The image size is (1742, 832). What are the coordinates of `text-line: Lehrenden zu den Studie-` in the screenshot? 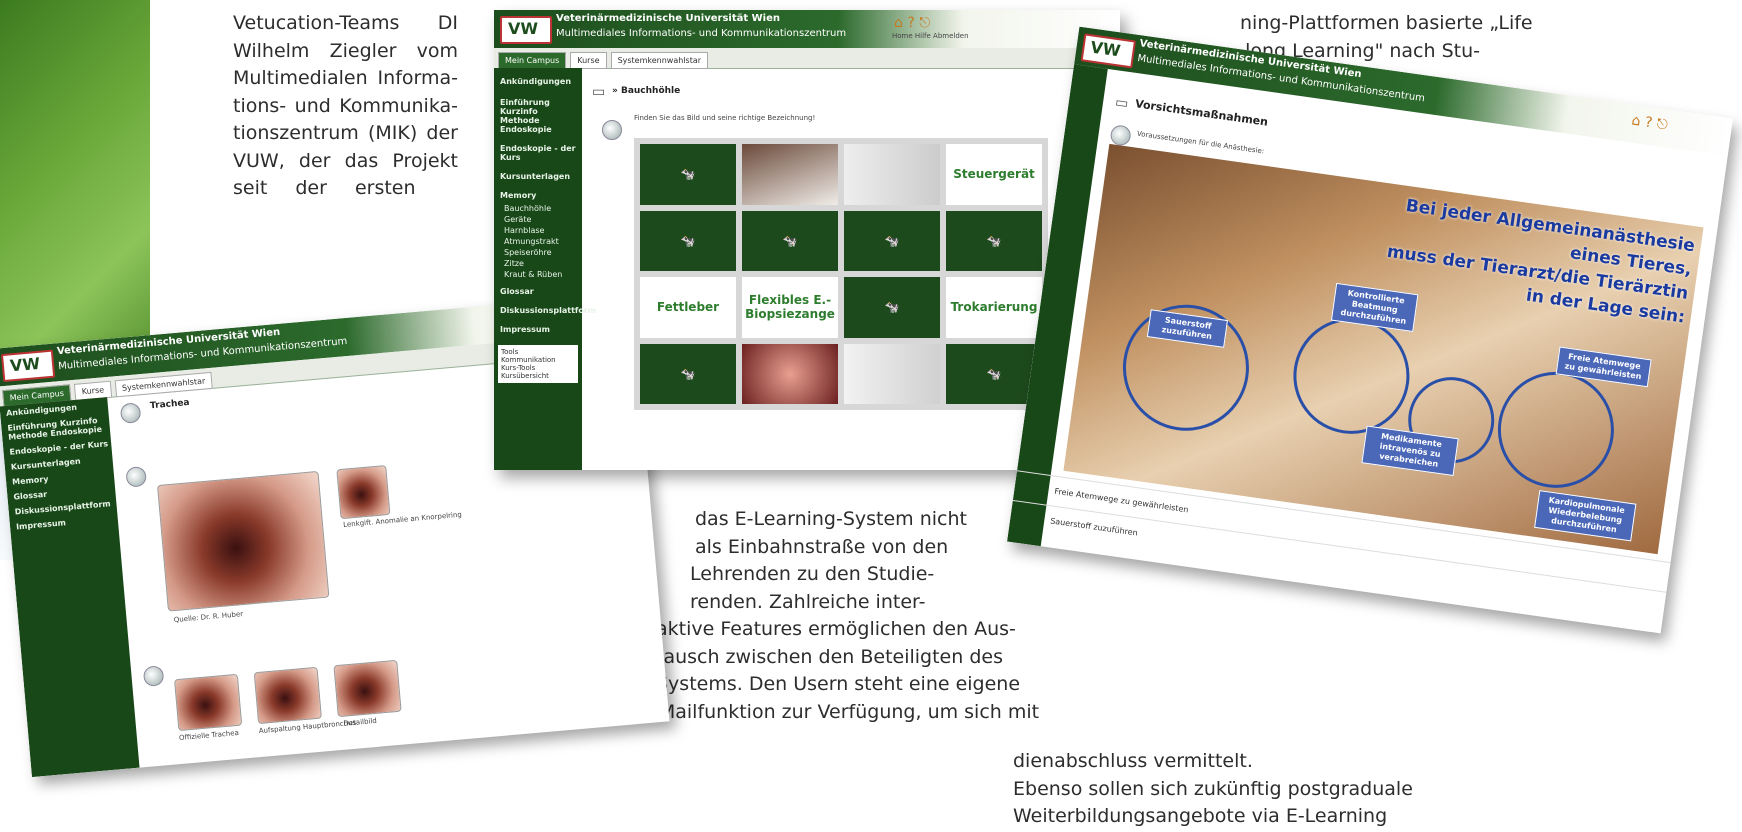 It's located at (812, 574).